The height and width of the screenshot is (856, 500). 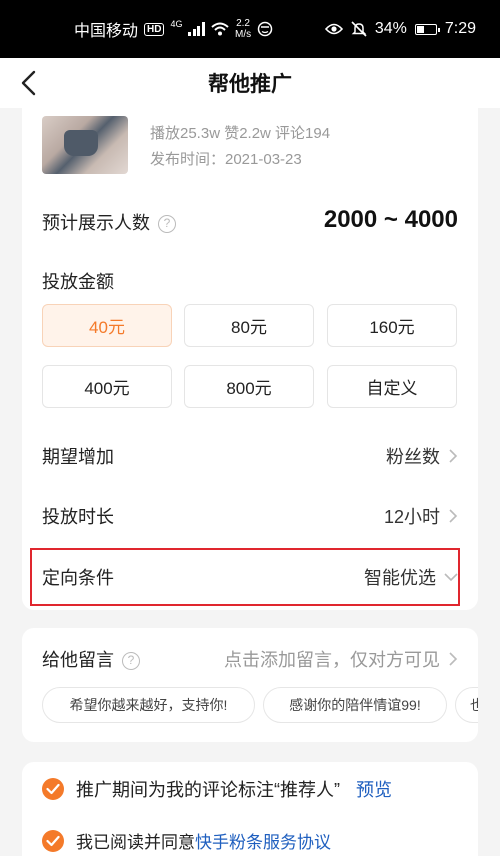 I want to click on comment-tag-label: 推广期间为我的评论标注“推荐人”, so click(x=208, y=790).